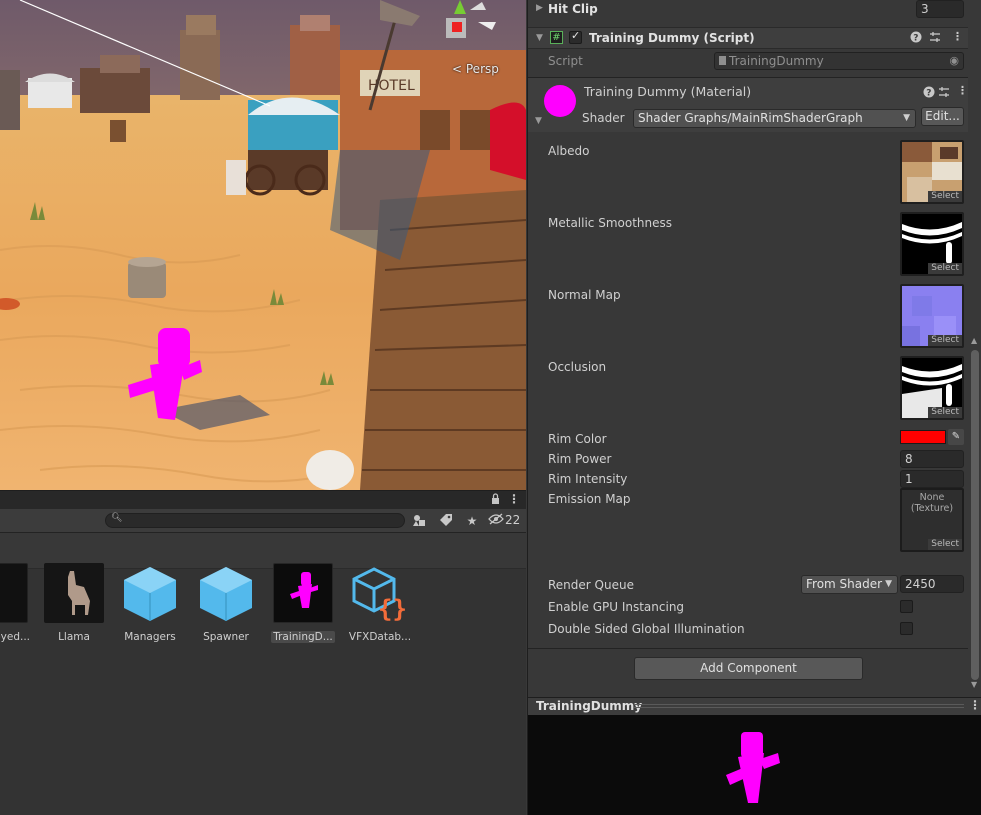 Image resolution: width=981 pixels, height=815 pixels. Describe the element at coordinates (923, 437) in the screenshot. I see `rim-color-swatch` at that location.